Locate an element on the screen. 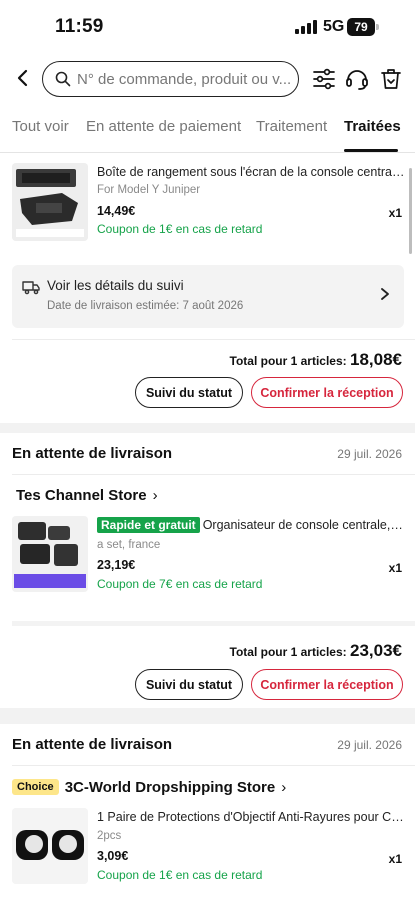 This screenshot has height=900, width=415. product-price: 3,09€ is located at coordinates (113, 856).